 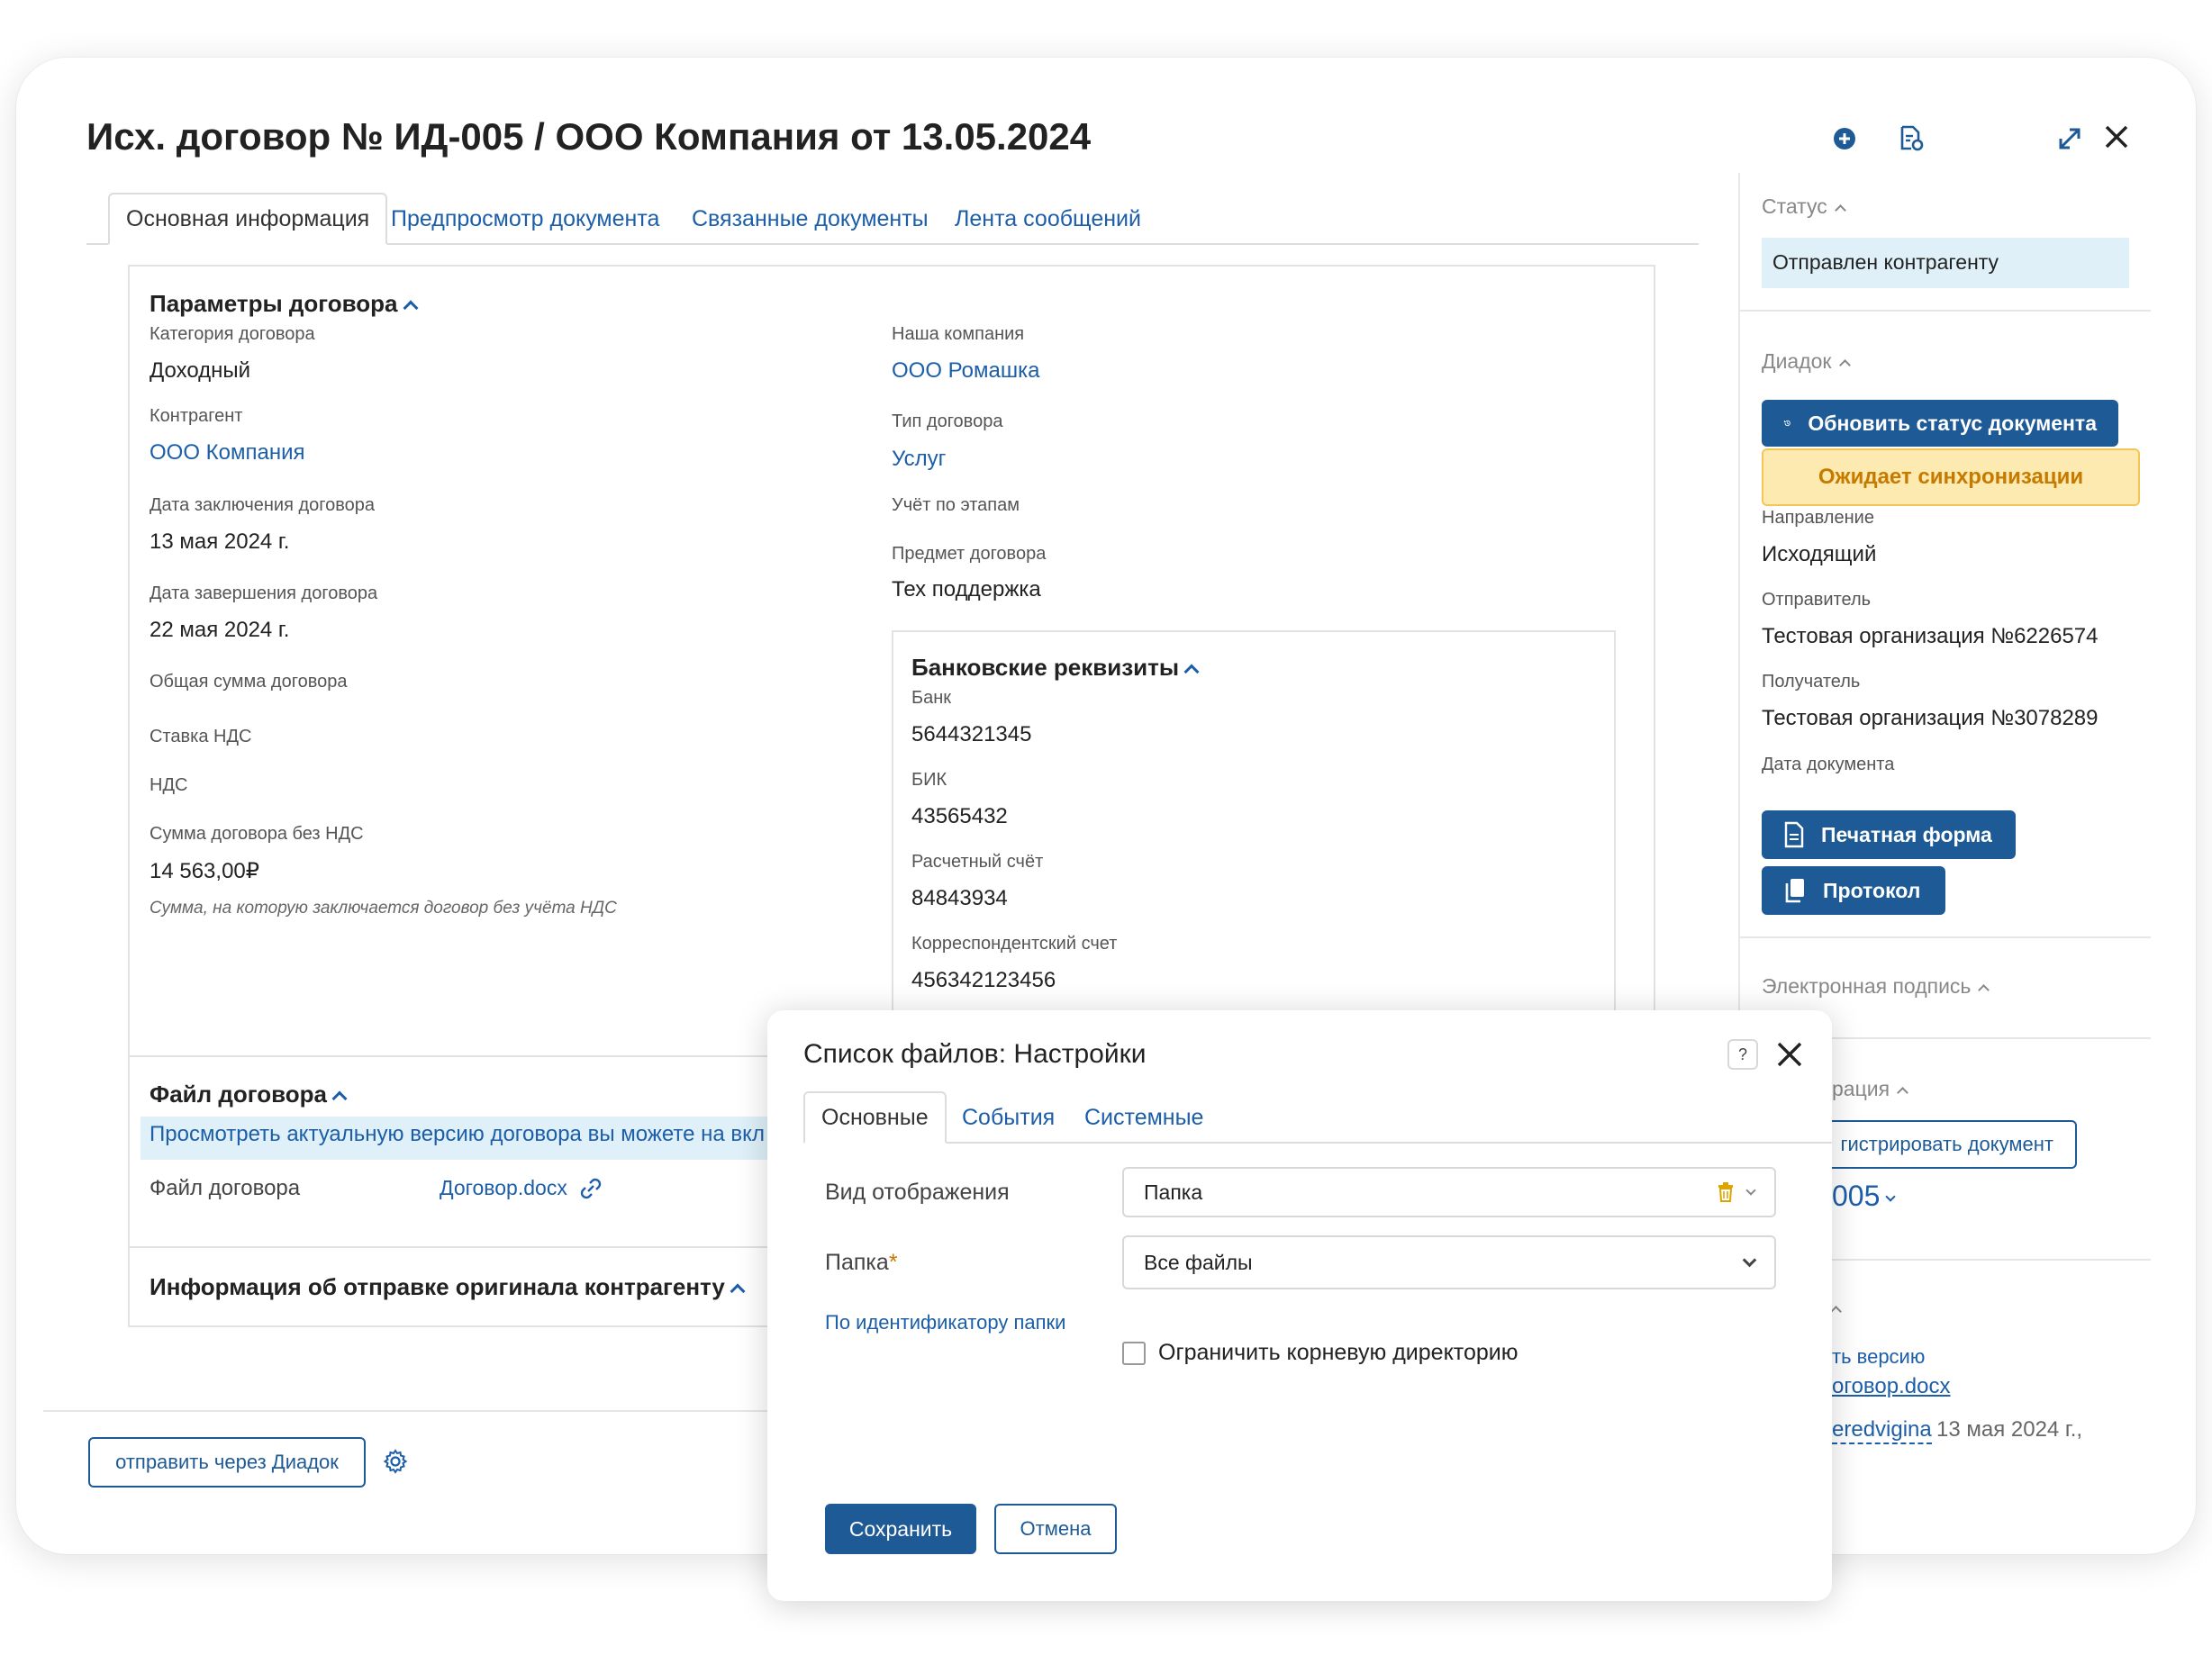 What do you see at coordinates (1844, 138) in the screenshot?
I see `plus-circle-icon` at bounding box center [1844, 138].